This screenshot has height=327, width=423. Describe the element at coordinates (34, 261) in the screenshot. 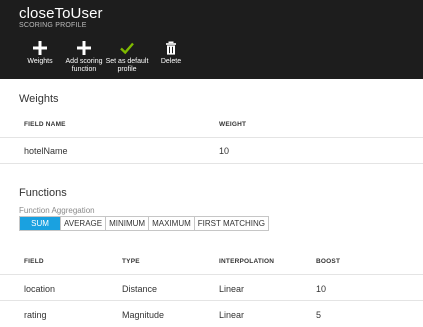

I see `functions-col-field: FIELD` at that location.